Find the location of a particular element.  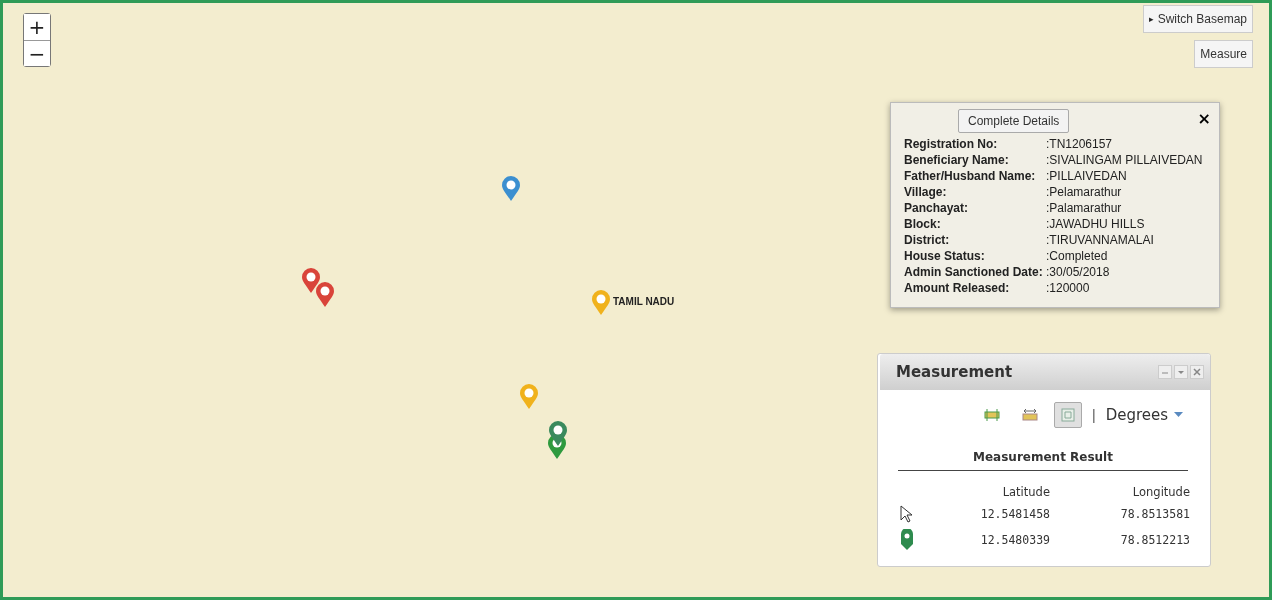

field-label: Father/Husband Name: is located at coordinates (970, 176).